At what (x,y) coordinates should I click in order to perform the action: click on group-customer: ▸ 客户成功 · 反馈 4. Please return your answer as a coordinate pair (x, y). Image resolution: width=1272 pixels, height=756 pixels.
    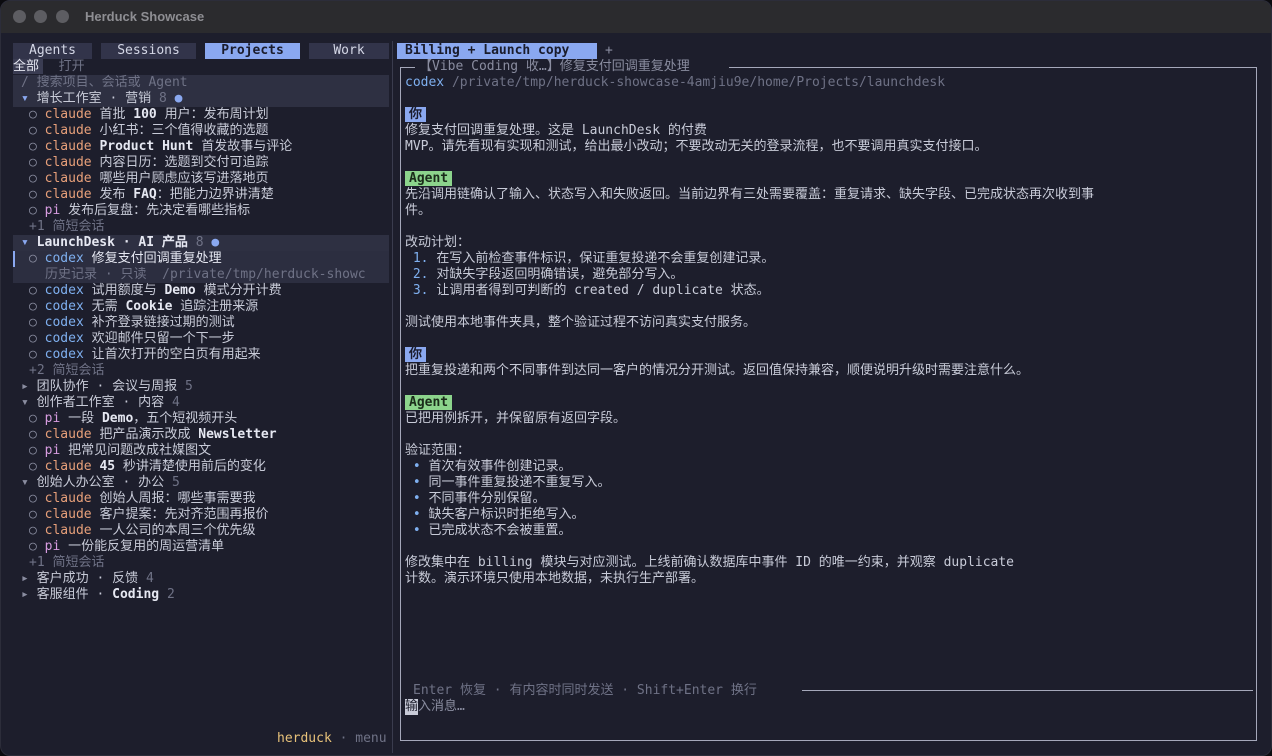
    Looking at the image, I should click on (87, 579).